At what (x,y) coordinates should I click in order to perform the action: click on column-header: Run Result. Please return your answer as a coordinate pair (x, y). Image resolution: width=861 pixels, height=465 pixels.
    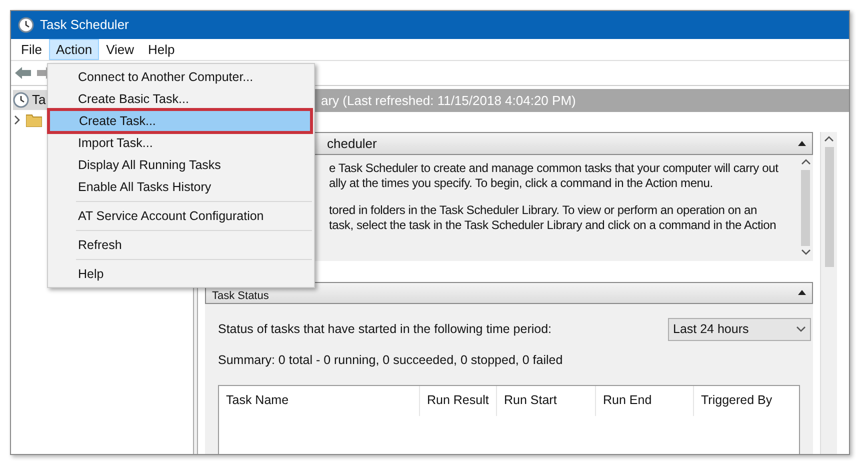
    Looking at the image, I should click on (458, 401).